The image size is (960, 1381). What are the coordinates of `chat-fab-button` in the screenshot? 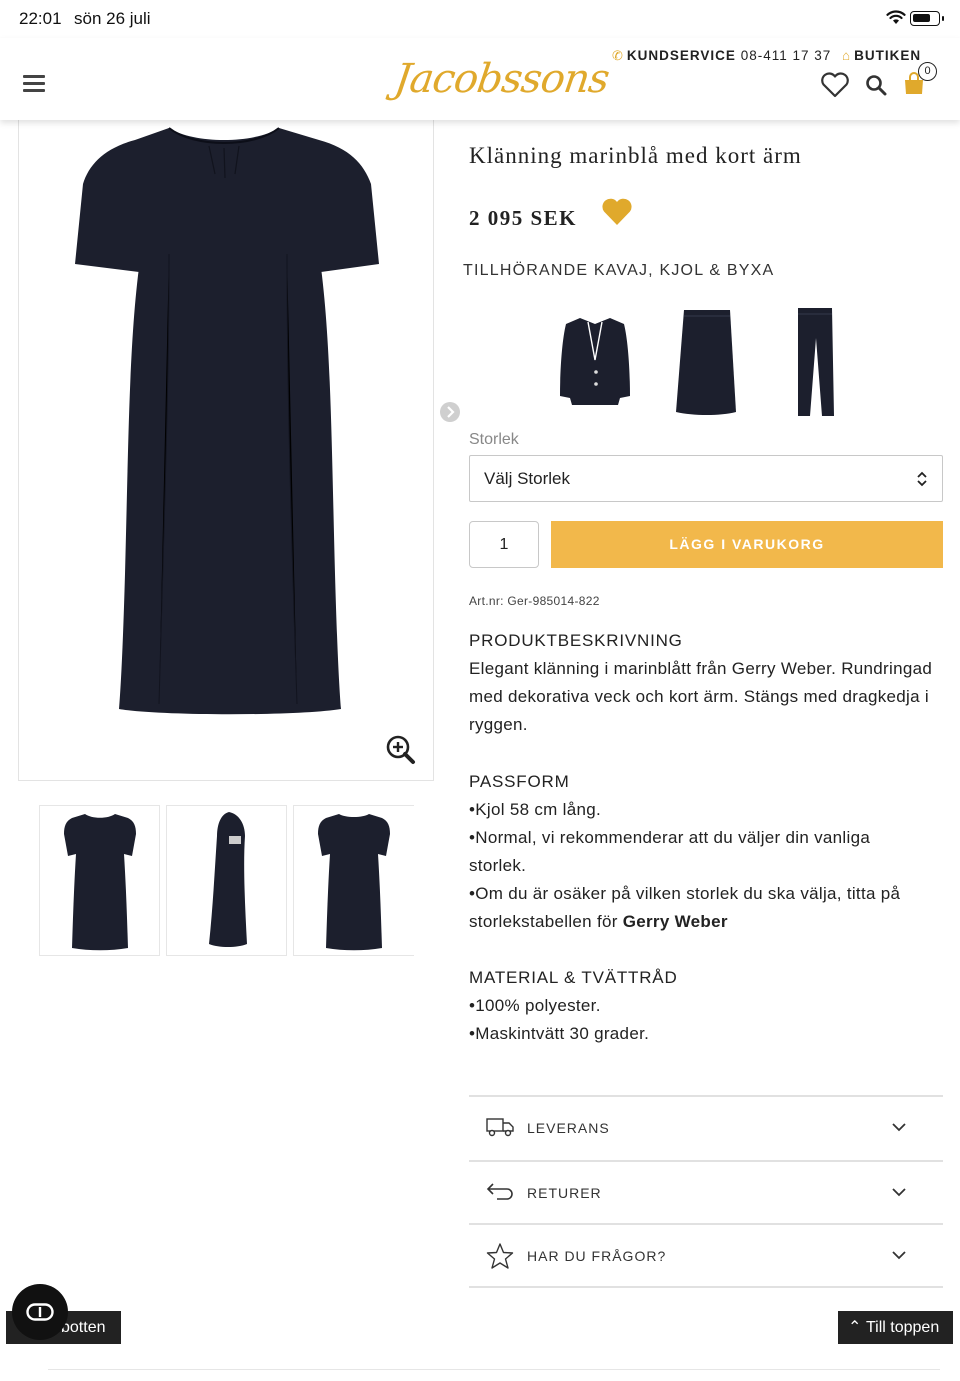 It's located at (40, 1312).